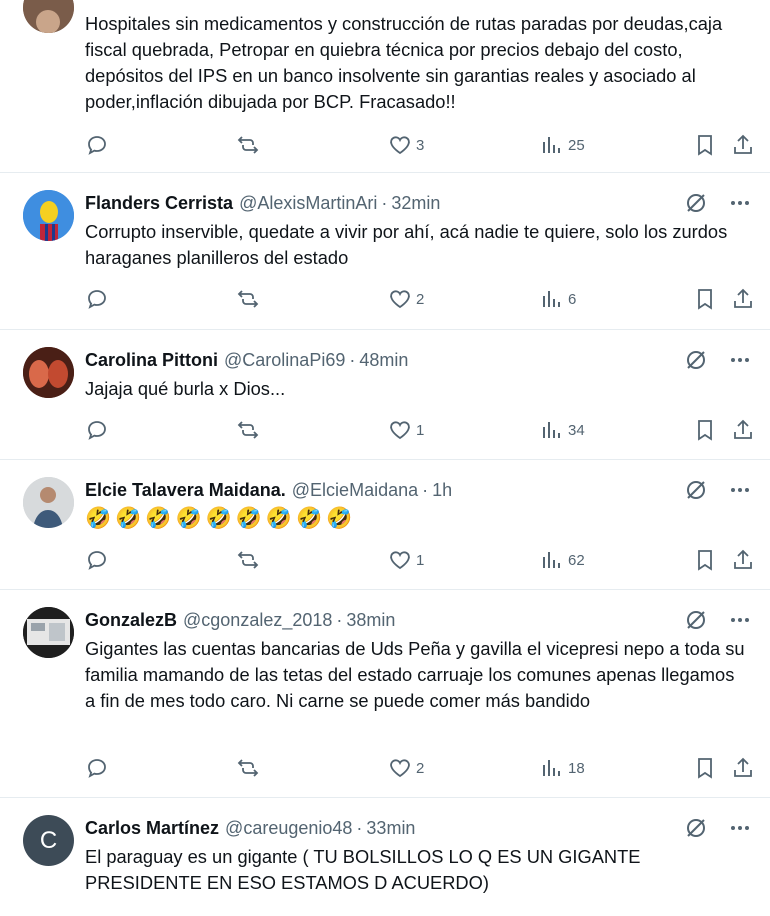 This screenshot has width=770, height=916. Describe the element at coordinates (562, 560) in the screenshot. I see `views-button: 62` at that location.